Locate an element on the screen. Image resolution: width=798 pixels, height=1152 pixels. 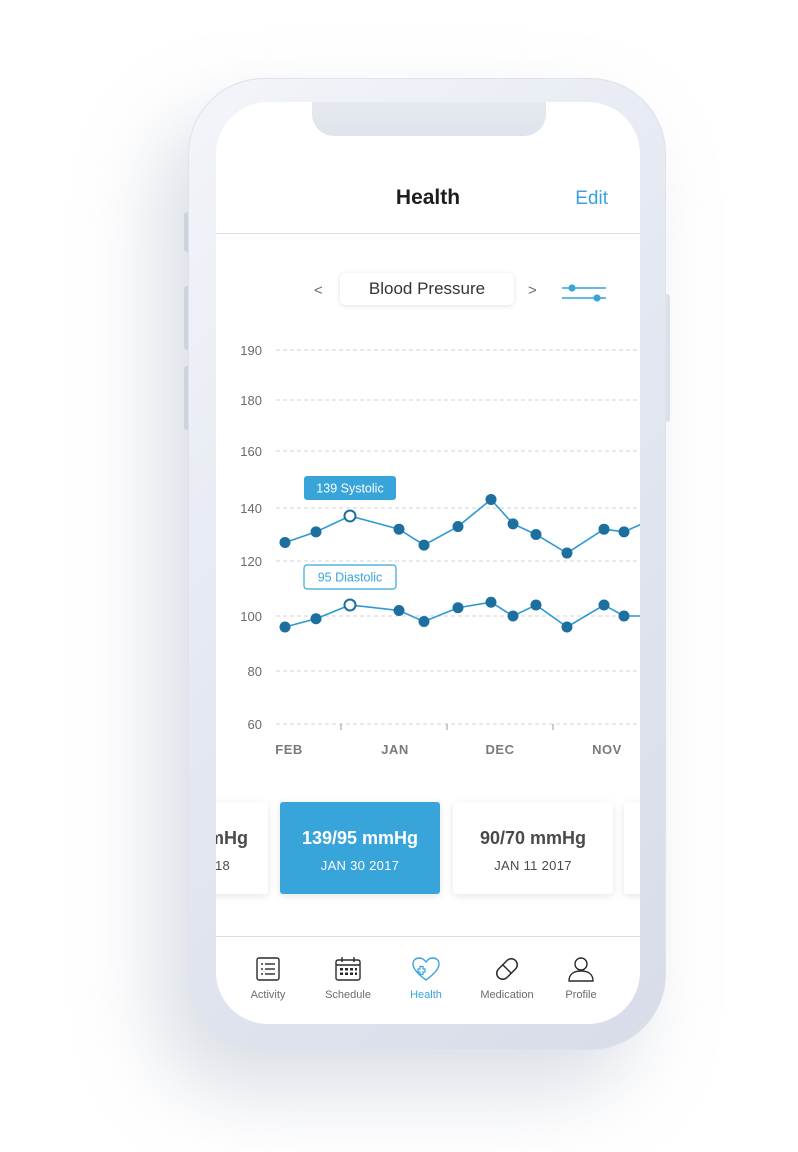
reading-card-selected: 139/95 mmHg JAN 30 2017 is located at coordinates (360, 848).